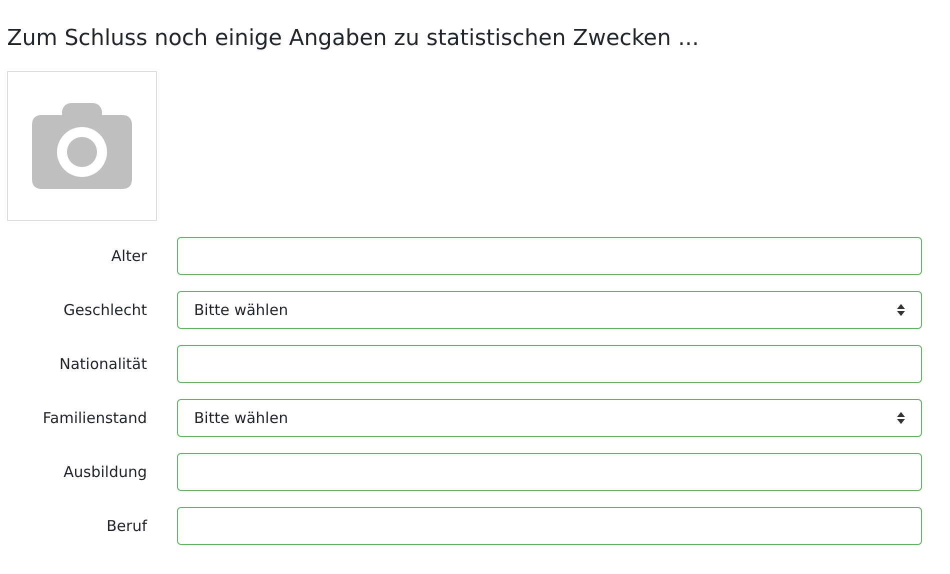 The height and width of the screenshot is (574, 950). I want to click on field-label: Nationalität, so click(103, 364).